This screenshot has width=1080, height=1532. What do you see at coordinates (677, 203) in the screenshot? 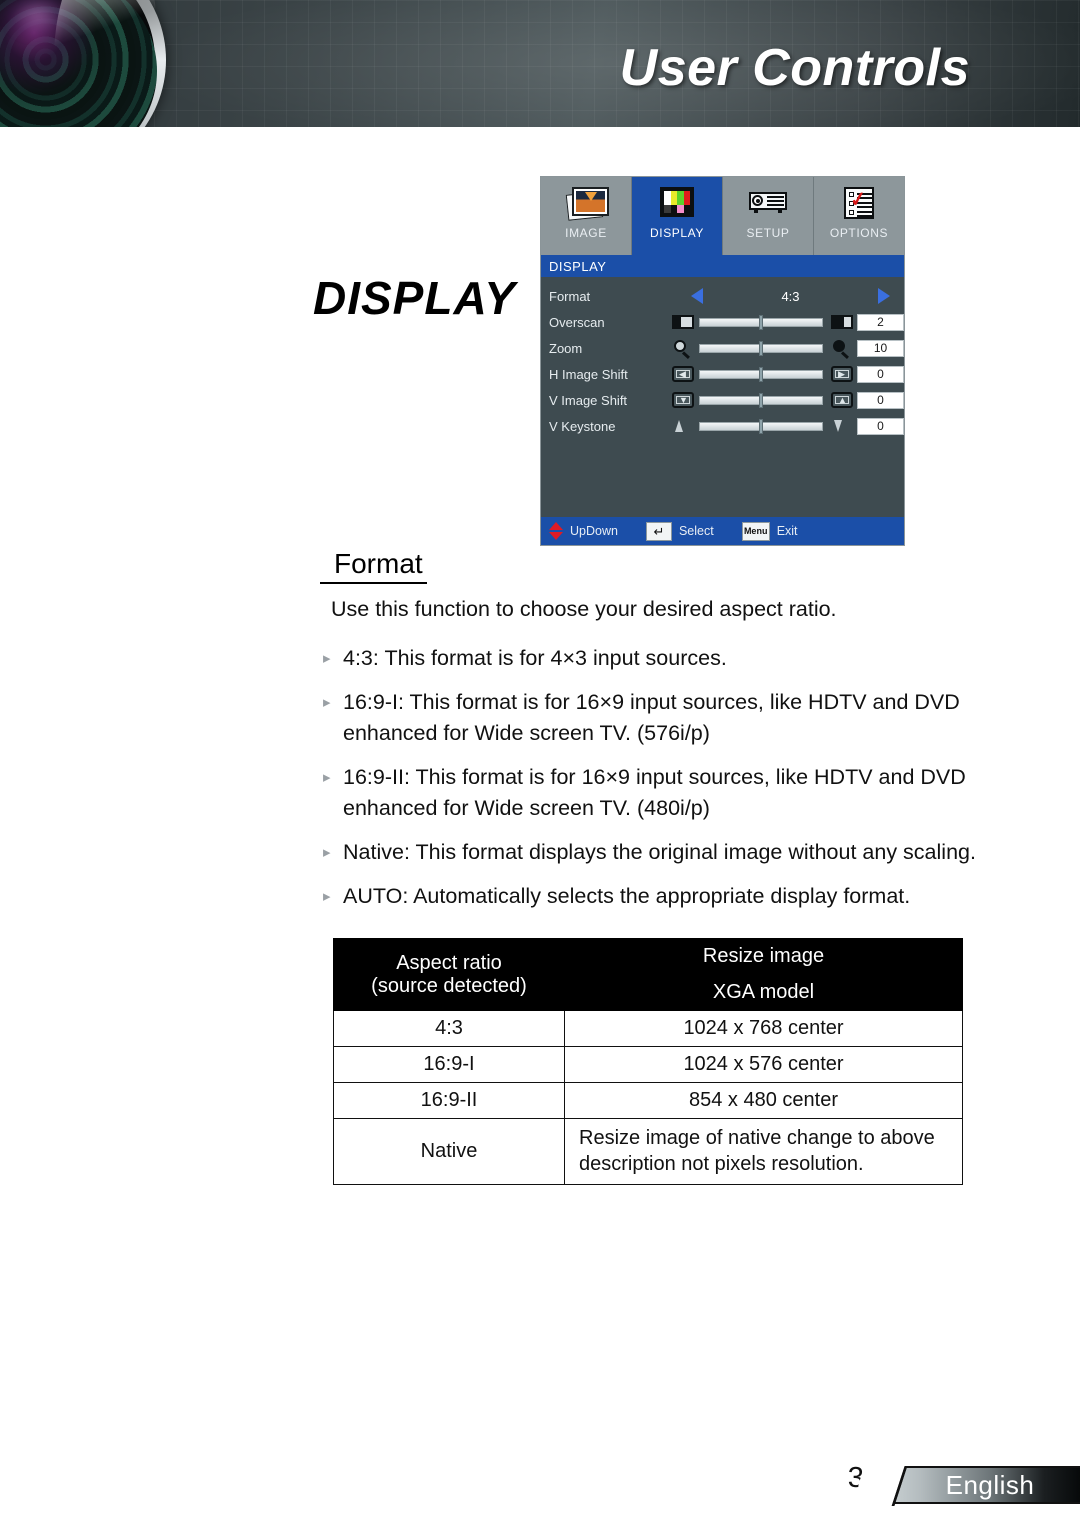
I see `color-bars-icon` at bounding box center [677, 203].